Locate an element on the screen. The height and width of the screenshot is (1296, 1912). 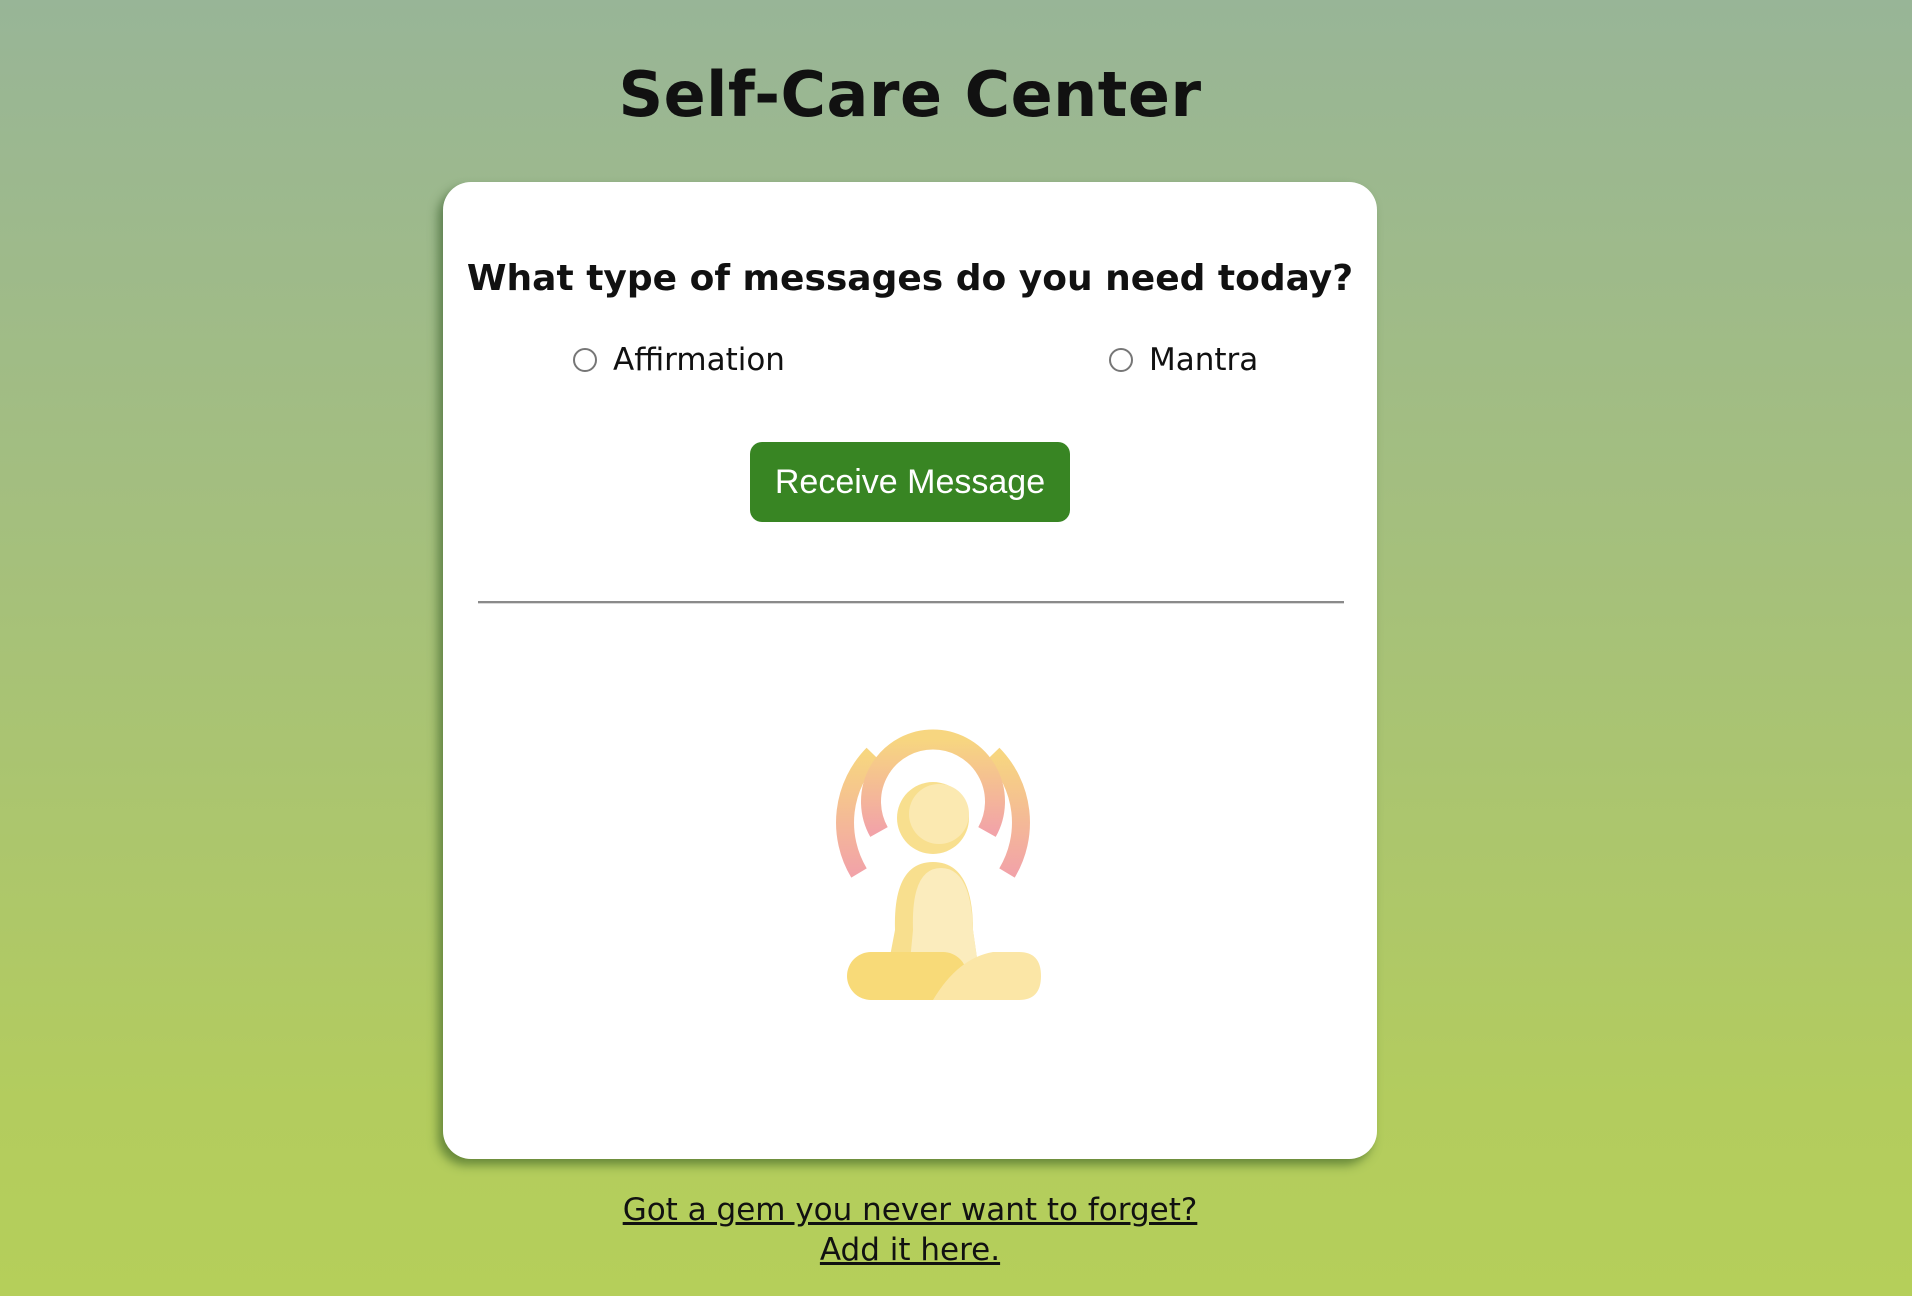
page-title: Self-Care Center is located at coordinates (910, 94).